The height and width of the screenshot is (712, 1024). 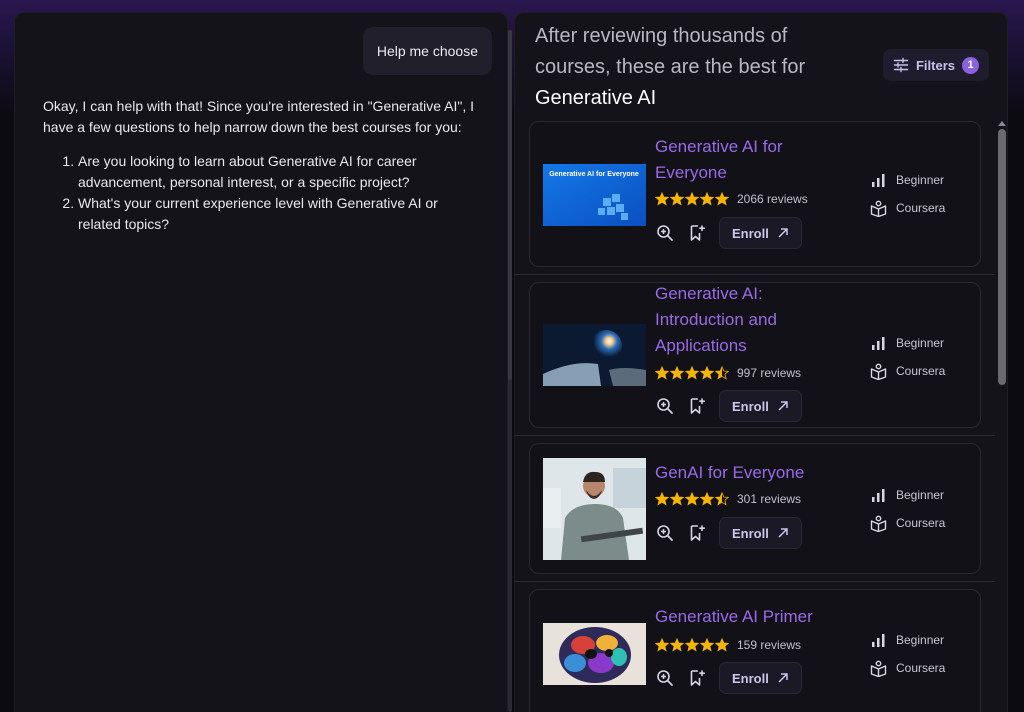 What do you see at coordinates (594, 174) in the screenshot?
I see `thumbnail-caption: Generative AI for Everyone` at bounding box center [594, 174].